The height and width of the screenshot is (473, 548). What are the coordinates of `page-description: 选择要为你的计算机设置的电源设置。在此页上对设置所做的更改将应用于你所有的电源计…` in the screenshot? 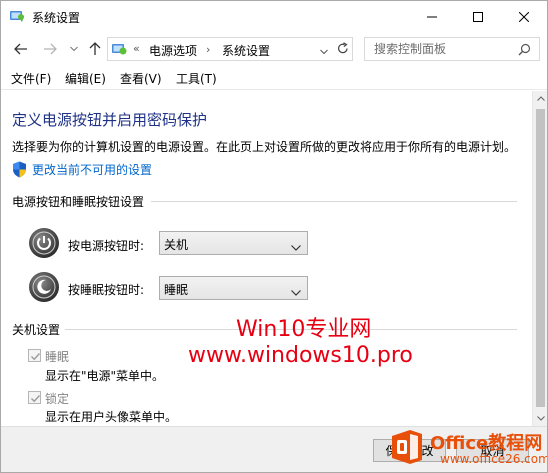 It's located at (264, 147).